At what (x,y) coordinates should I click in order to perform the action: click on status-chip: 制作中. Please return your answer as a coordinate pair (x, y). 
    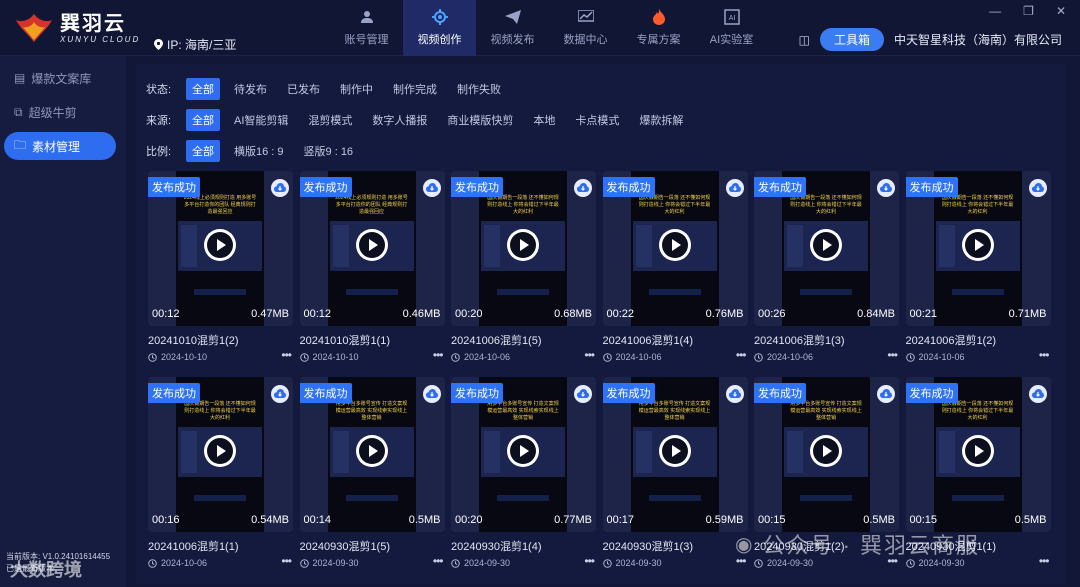
    Looking at the image, I should click on (356, 89).